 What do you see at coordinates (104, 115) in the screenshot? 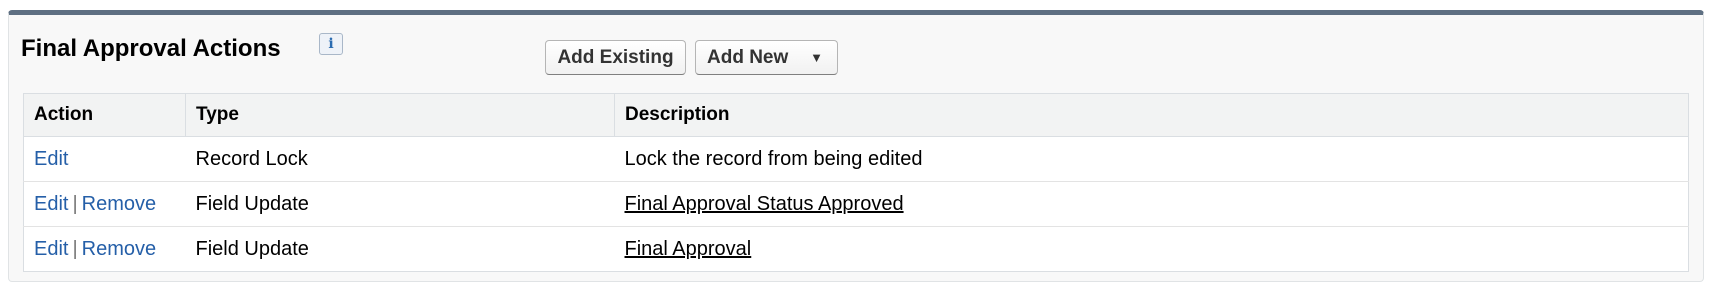
I see `column-header-action: Action` at bounding box center [104, 115].